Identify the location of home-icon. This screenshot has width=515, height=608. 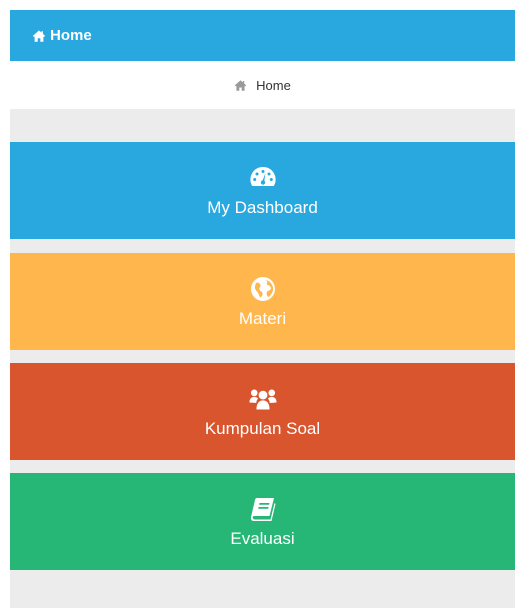
(39, 36).